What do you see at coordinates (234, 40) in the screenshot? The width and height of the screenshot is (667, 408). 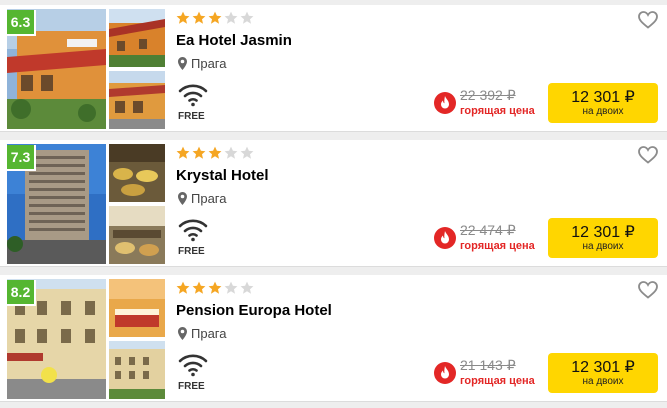 I see `hotel-name: Ea Hotel Jasmin` at bounding box center [234, 40].